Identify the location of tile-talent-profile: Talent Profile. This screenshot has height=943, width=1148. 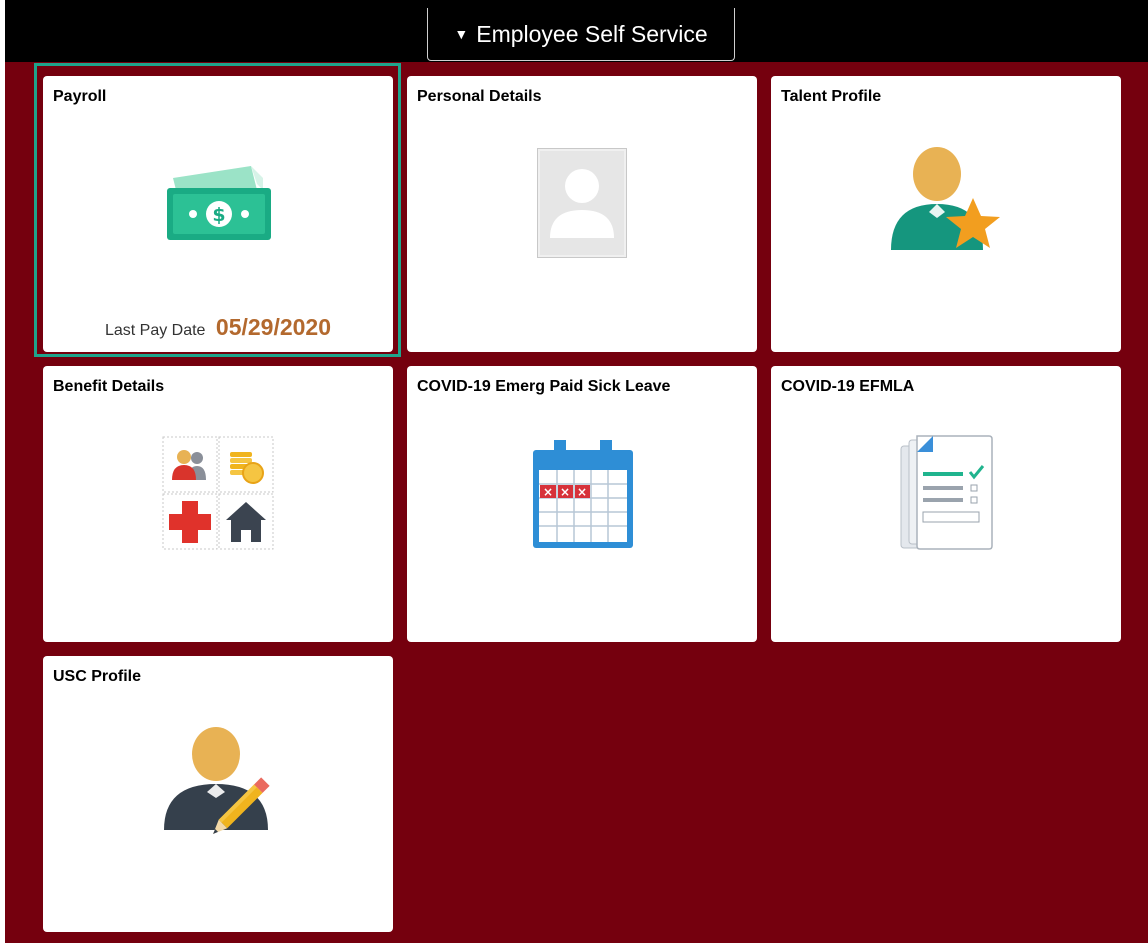
(946, 214).